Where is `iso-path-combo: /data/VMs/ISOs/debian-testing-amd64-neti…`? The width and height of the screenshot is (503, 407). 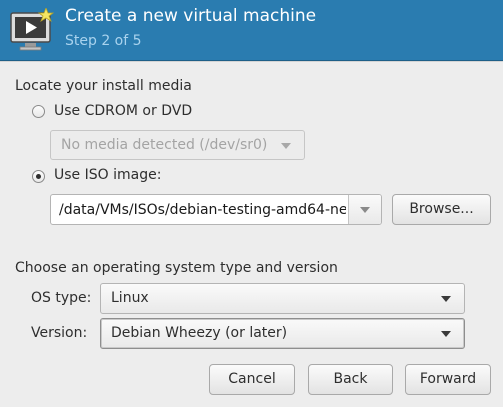 iso-path-combo: /data/VMs/ISOs/debian-testing-amd64-neti… is located at coordinates (216, 209).